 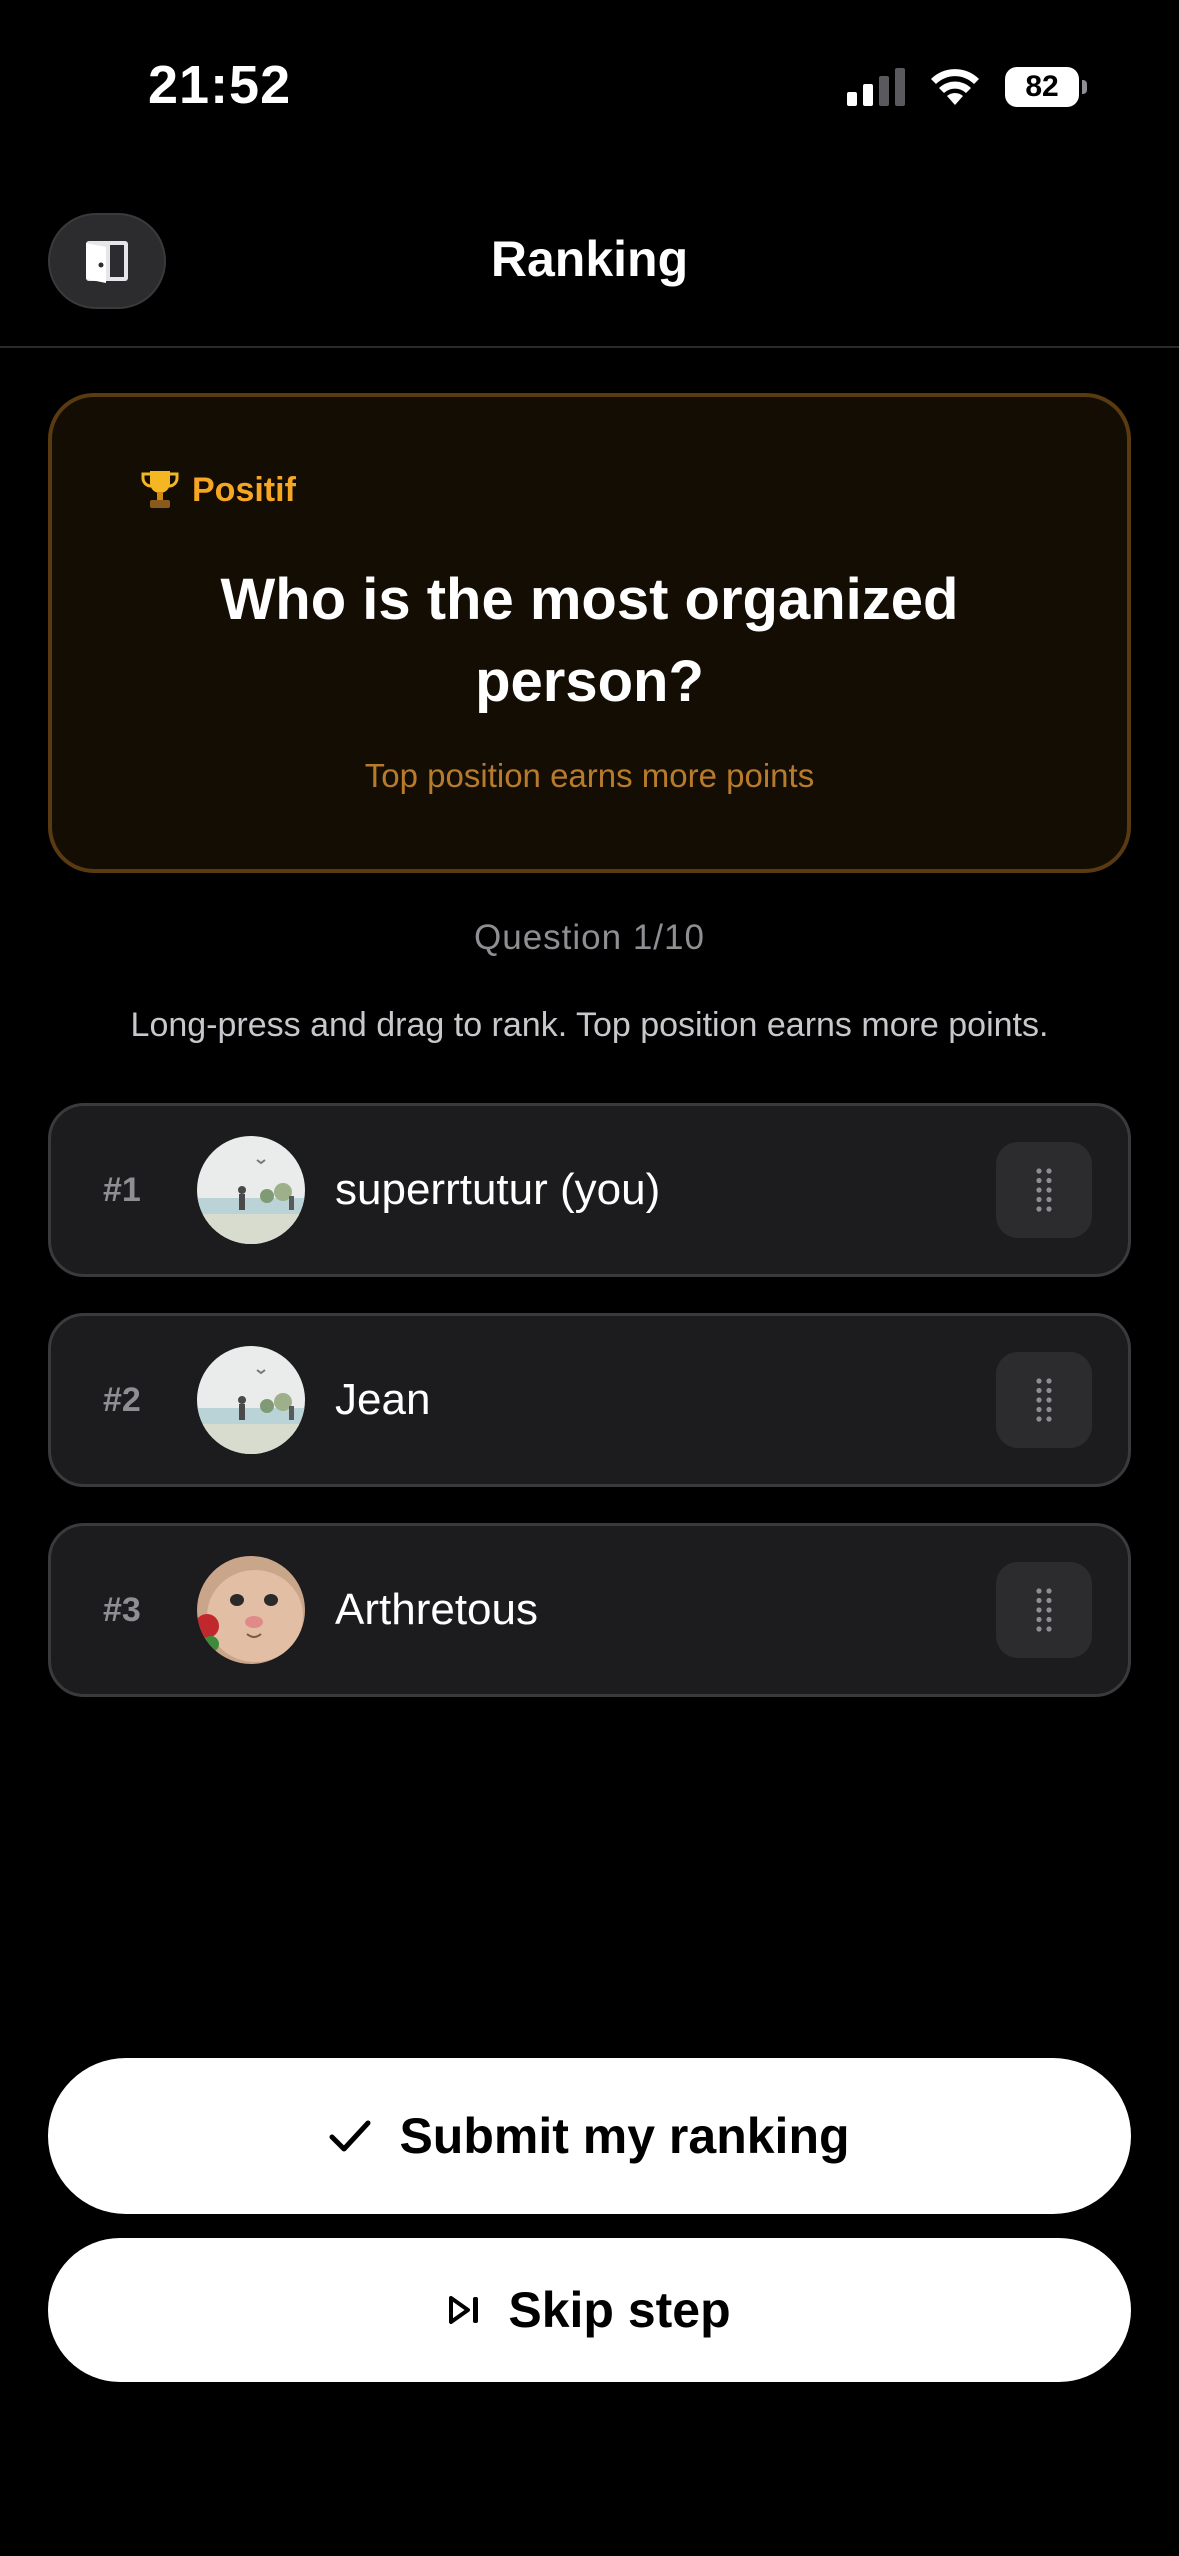 I want to click on trophy-icon, so click(x=160, y=489).